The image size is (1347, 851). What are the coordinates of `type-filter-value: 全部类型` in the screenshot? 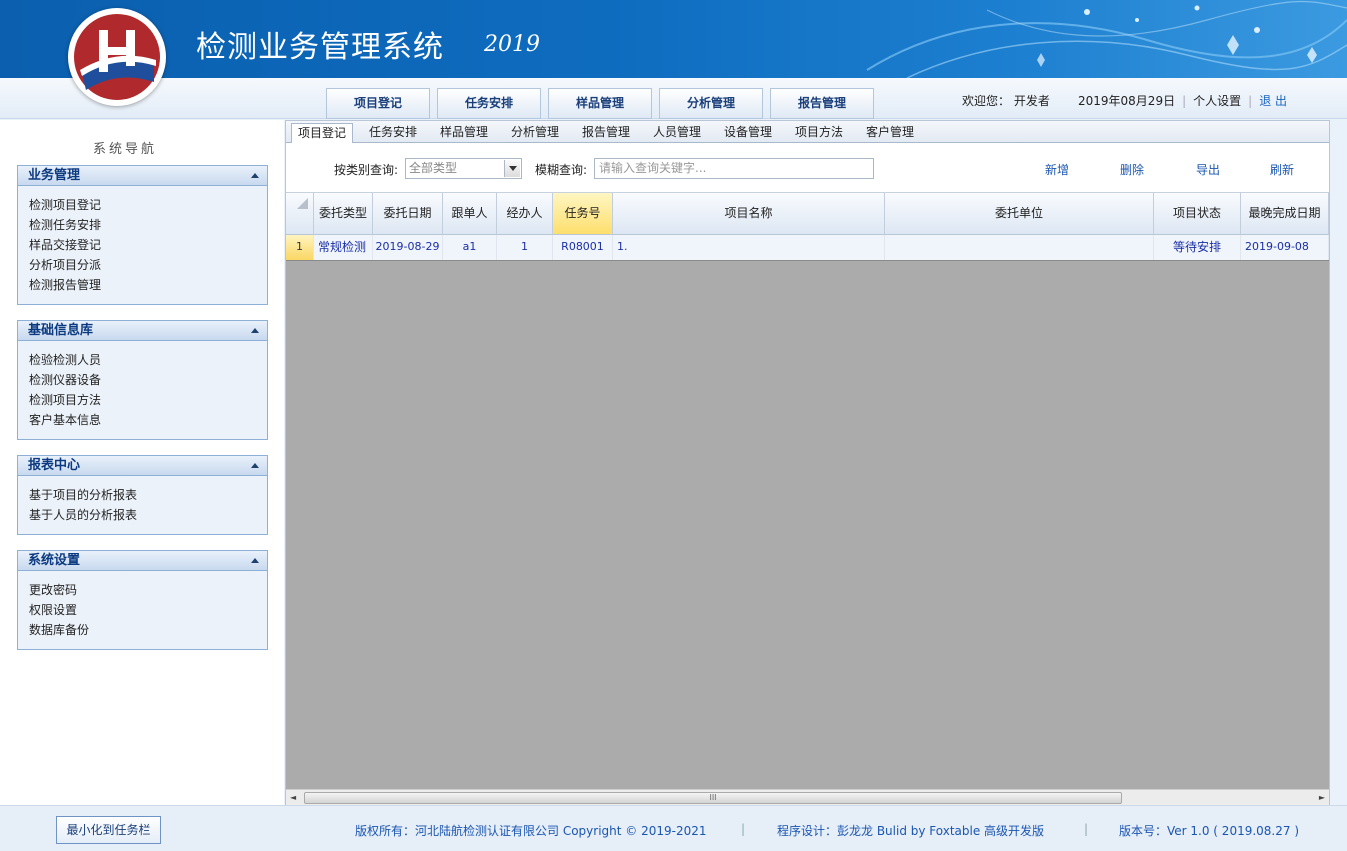 It's located at (433, 168).